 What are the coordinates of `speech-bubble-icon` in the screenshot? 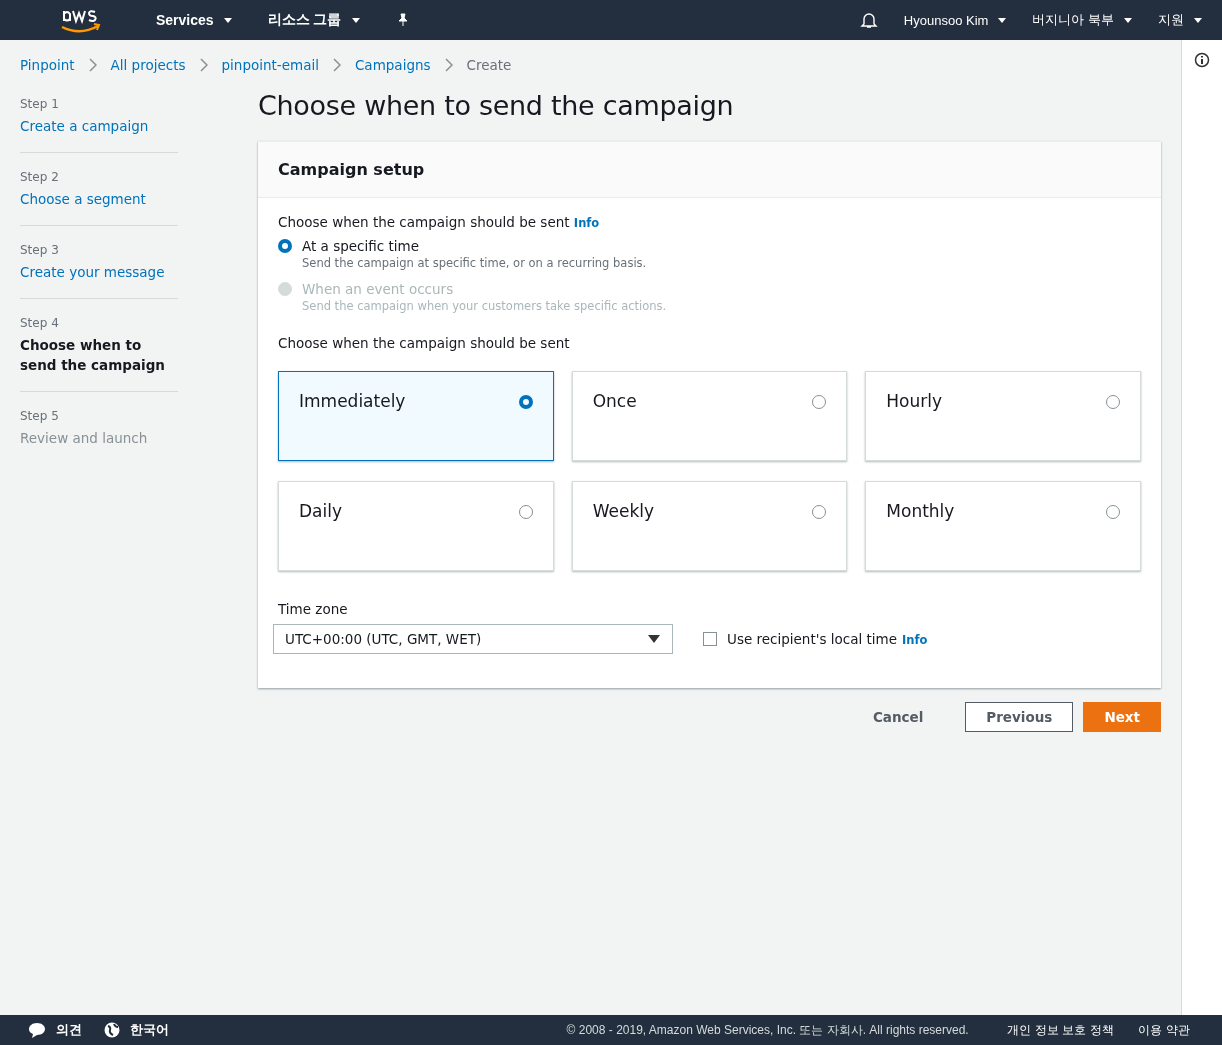 It's located at (37, 1030).